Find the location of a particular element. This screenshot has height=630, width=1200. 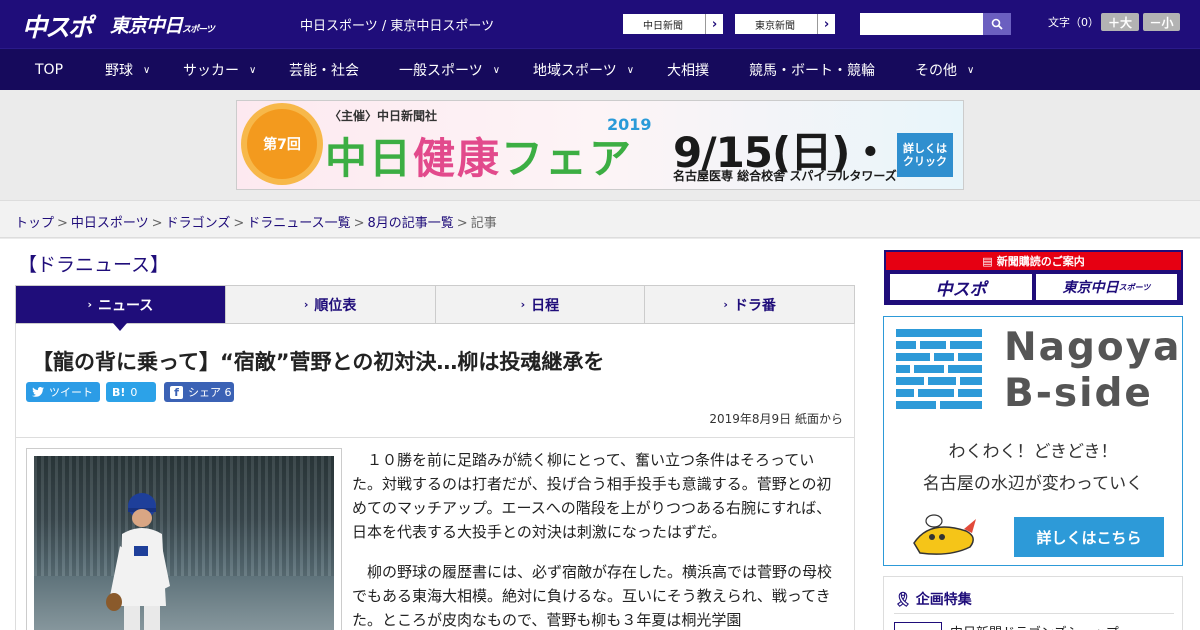

ebi-fry-mascot-icon is located at coordinates (944, 534).